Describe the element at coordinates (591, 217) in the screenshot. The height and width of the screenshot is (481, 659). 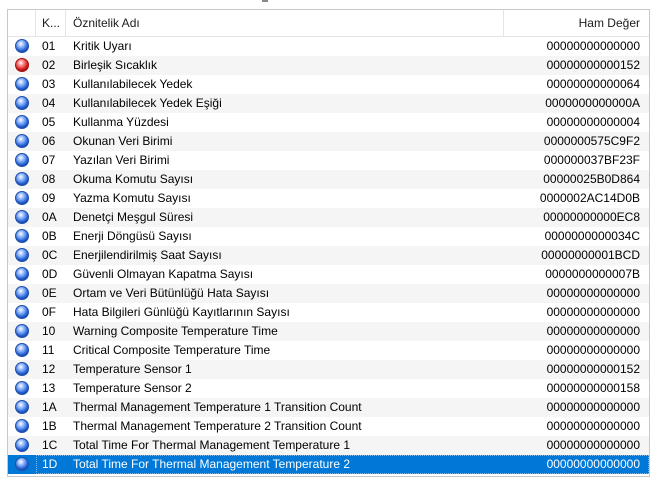
I see `raw-value: 00000000000EC8` at that location.